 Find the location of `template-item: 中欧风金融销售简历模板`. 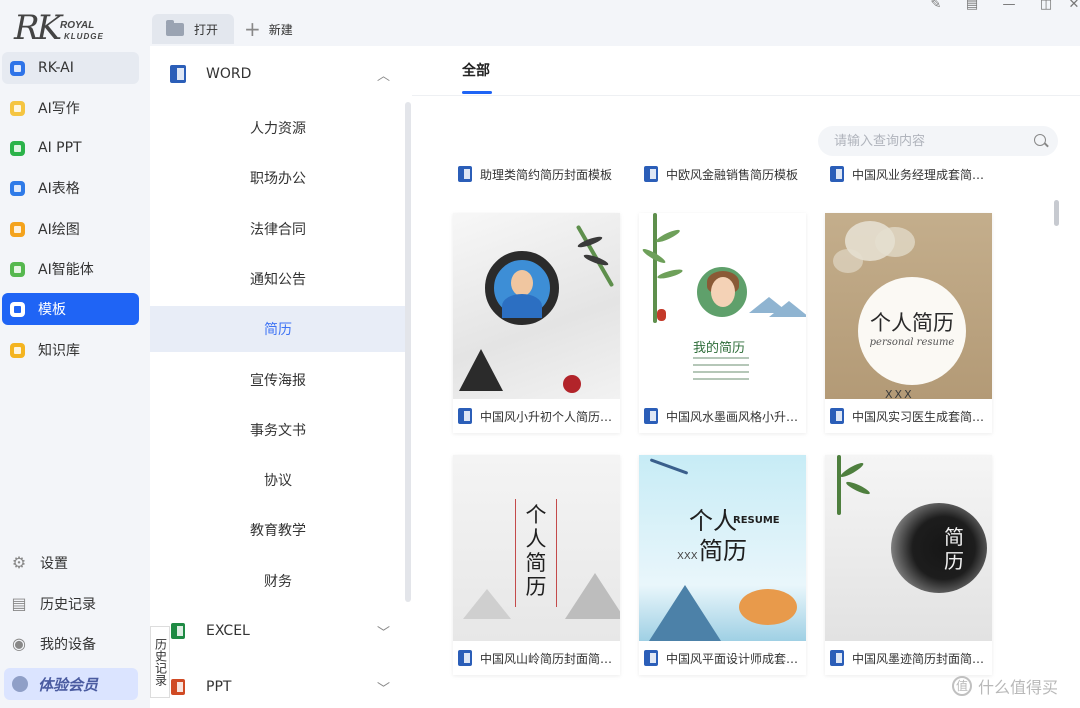

template-item: 中欧风金融销售简历模板 is located at coordinates (728, 174).